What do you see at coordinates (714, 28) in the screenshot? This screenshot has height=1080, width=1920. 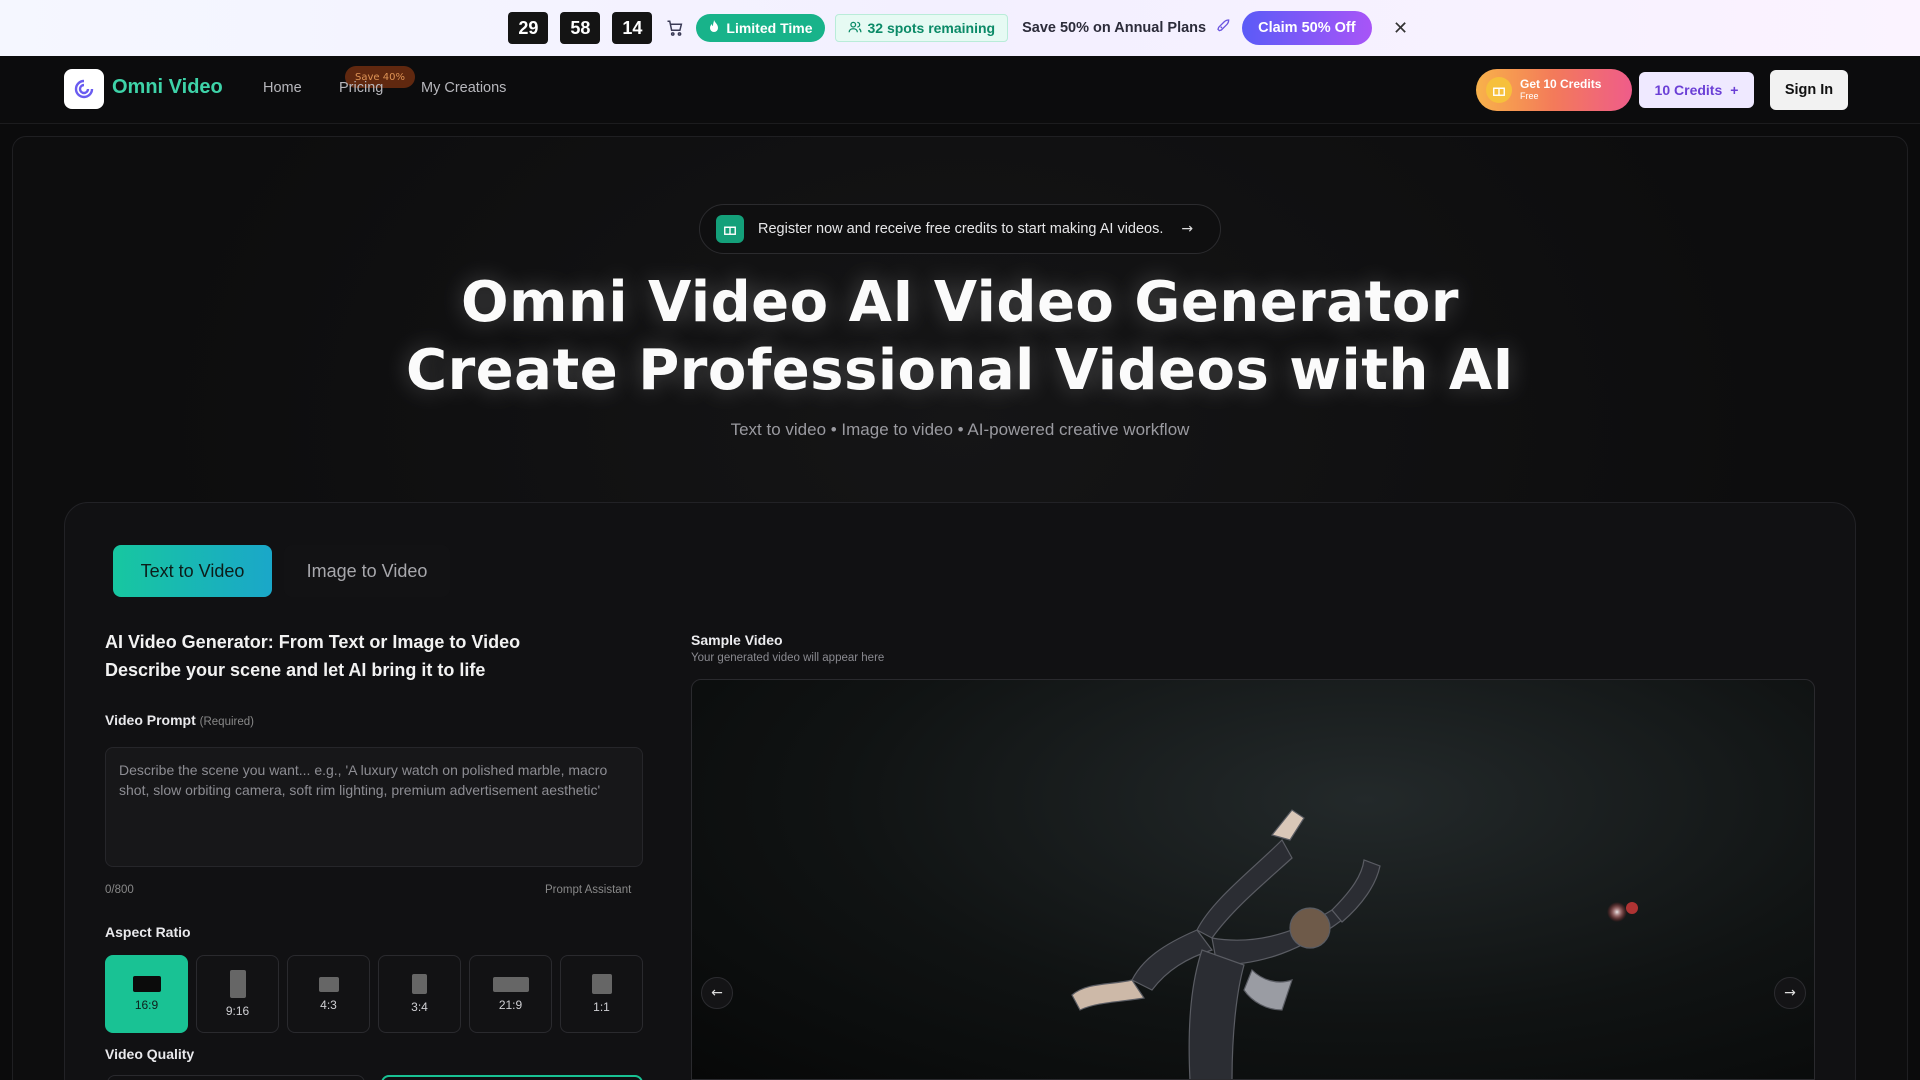 I see `flame-icon` at bounding box center [714, 28].